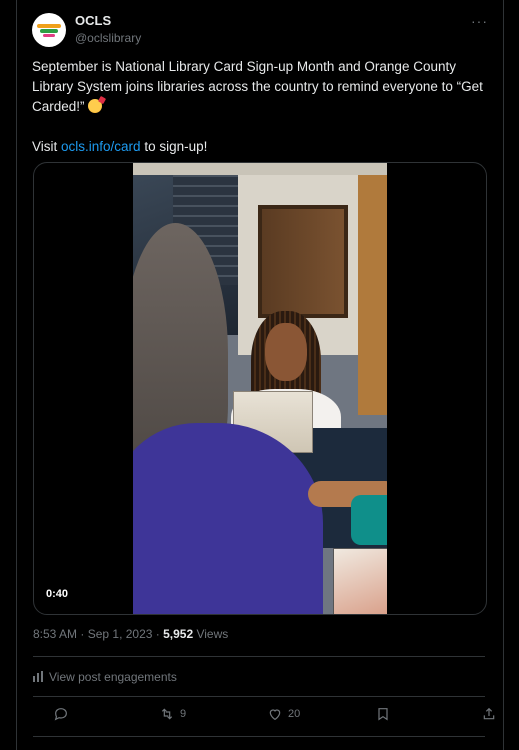 The image size is (519, 750). I want to click on retweet-count: 9, so click(183, 714).